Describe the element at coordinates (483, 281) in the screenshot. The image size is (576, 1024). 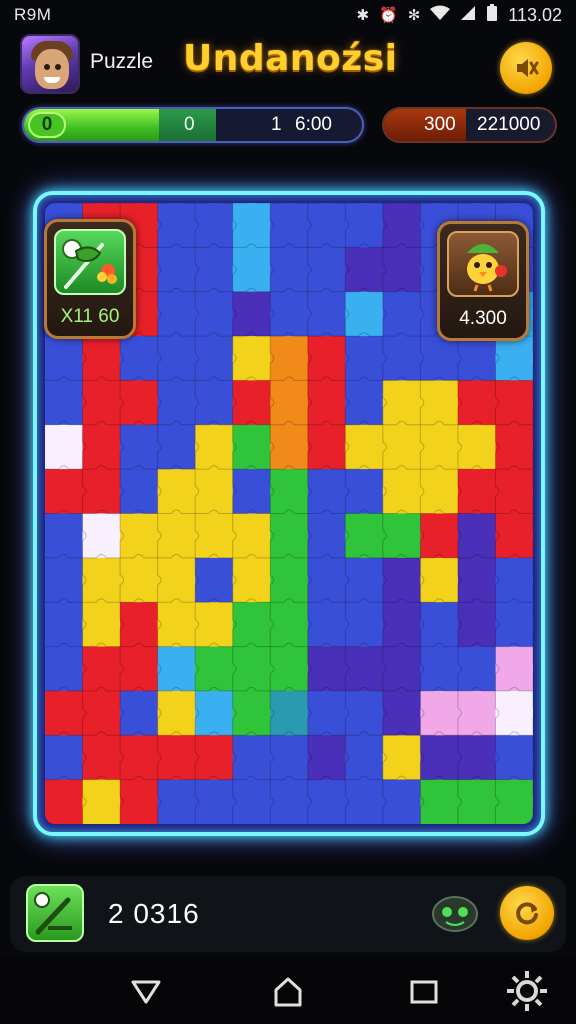
I see `bonus-card-right: 4.300` at that location.